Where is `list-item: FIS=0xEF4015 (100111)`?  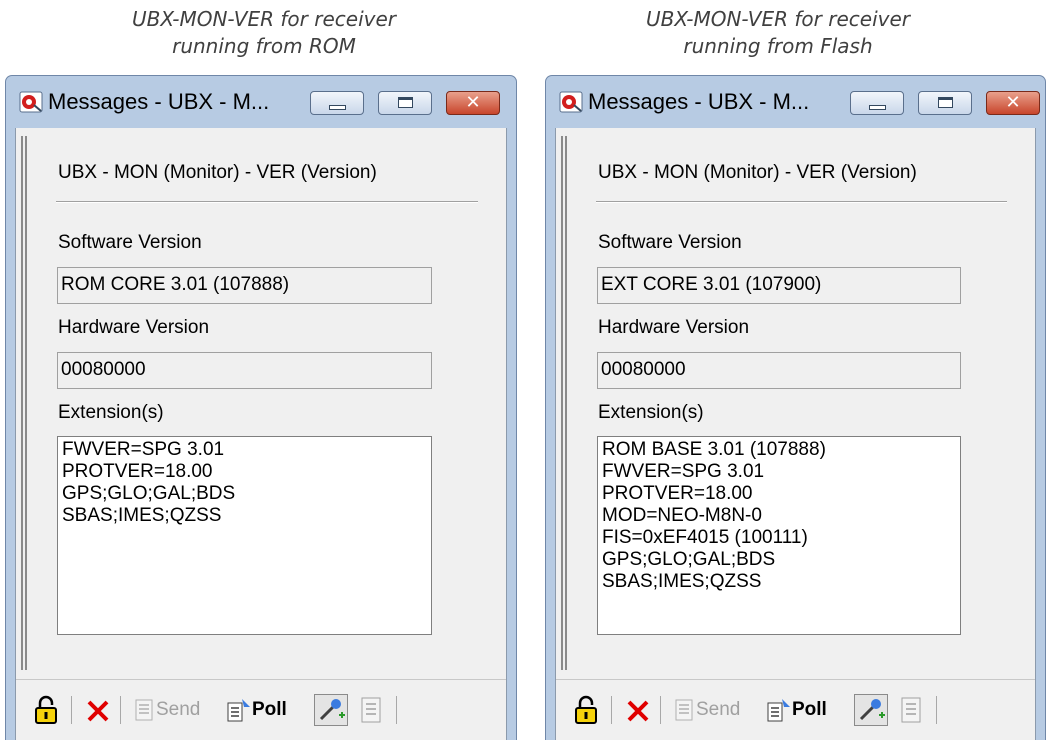 list-item: FIS=0xEF4015 (100111) is located at coordinates (705, 537).